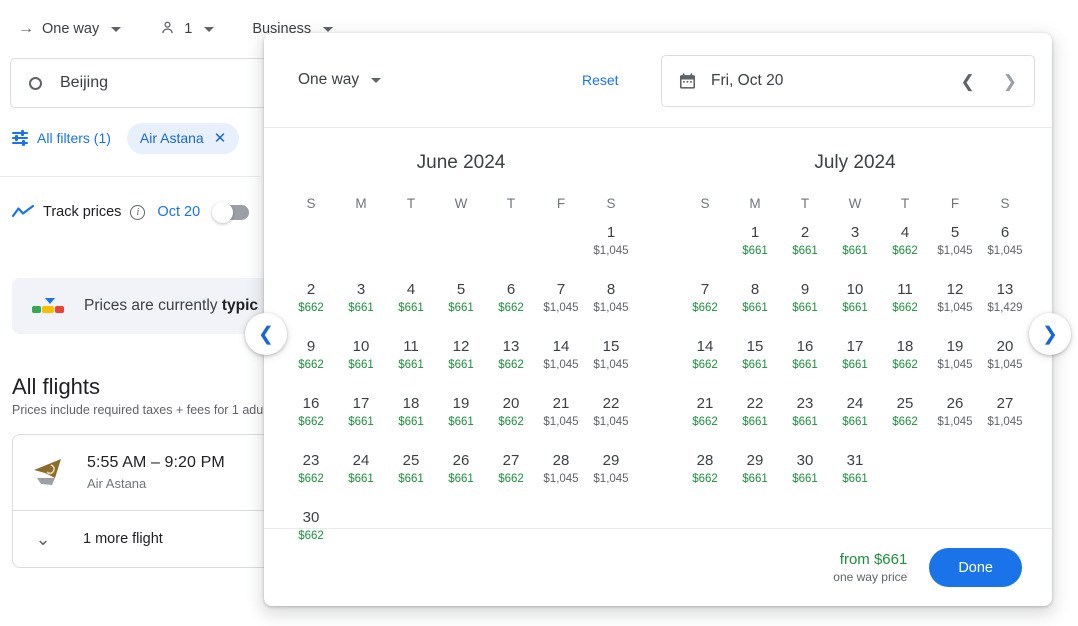  Describe the element at coordinates (705, 414) in the screenshot. I see `calendar-day-cell: 21 $662` at that location.